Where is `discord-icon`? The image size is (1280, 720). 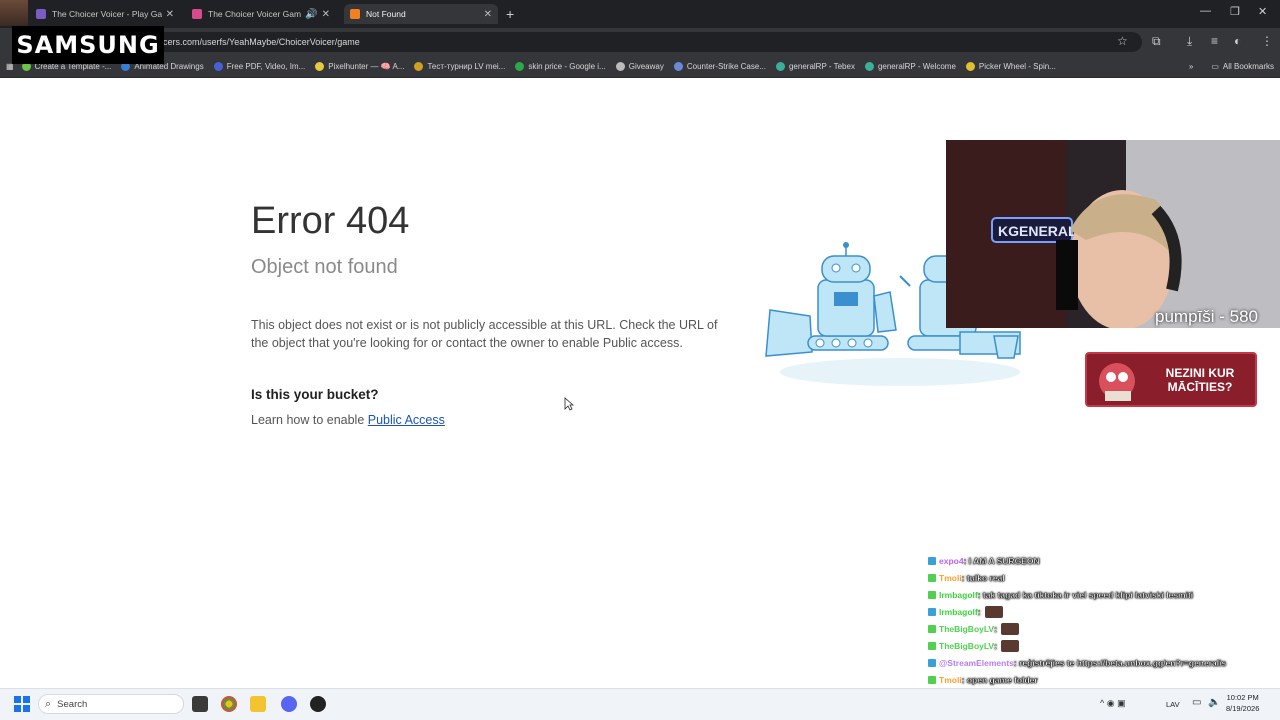
discord-icon is located at coordinates (289, 704).